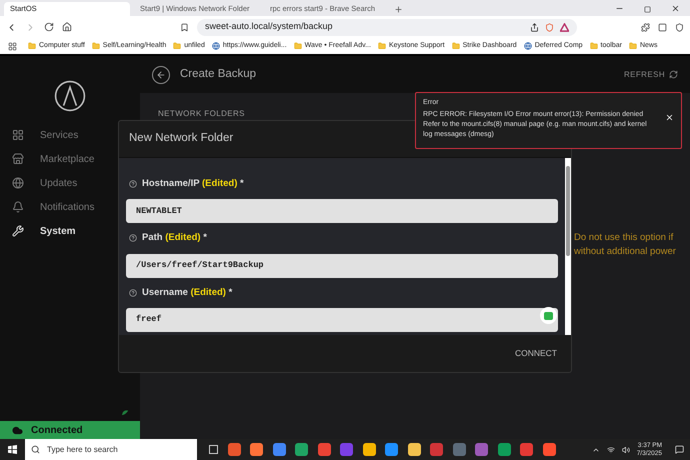 This screenshot has height=460, width=690. What do you see at coordinates (342, 211) in the screenshot?
I see `text-field: NEWTABLET` at bounding box center [342, 211].